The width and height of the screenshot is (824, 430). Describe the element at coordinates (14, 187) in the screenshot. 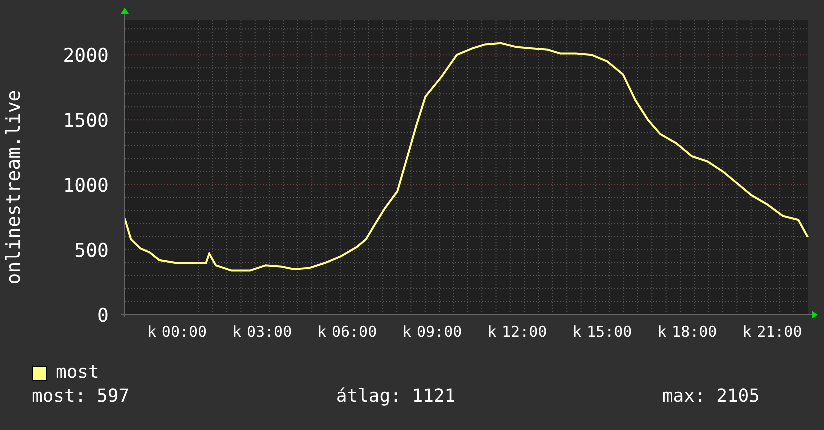

I see `y-axis-label: onlinestream.live` at that location.